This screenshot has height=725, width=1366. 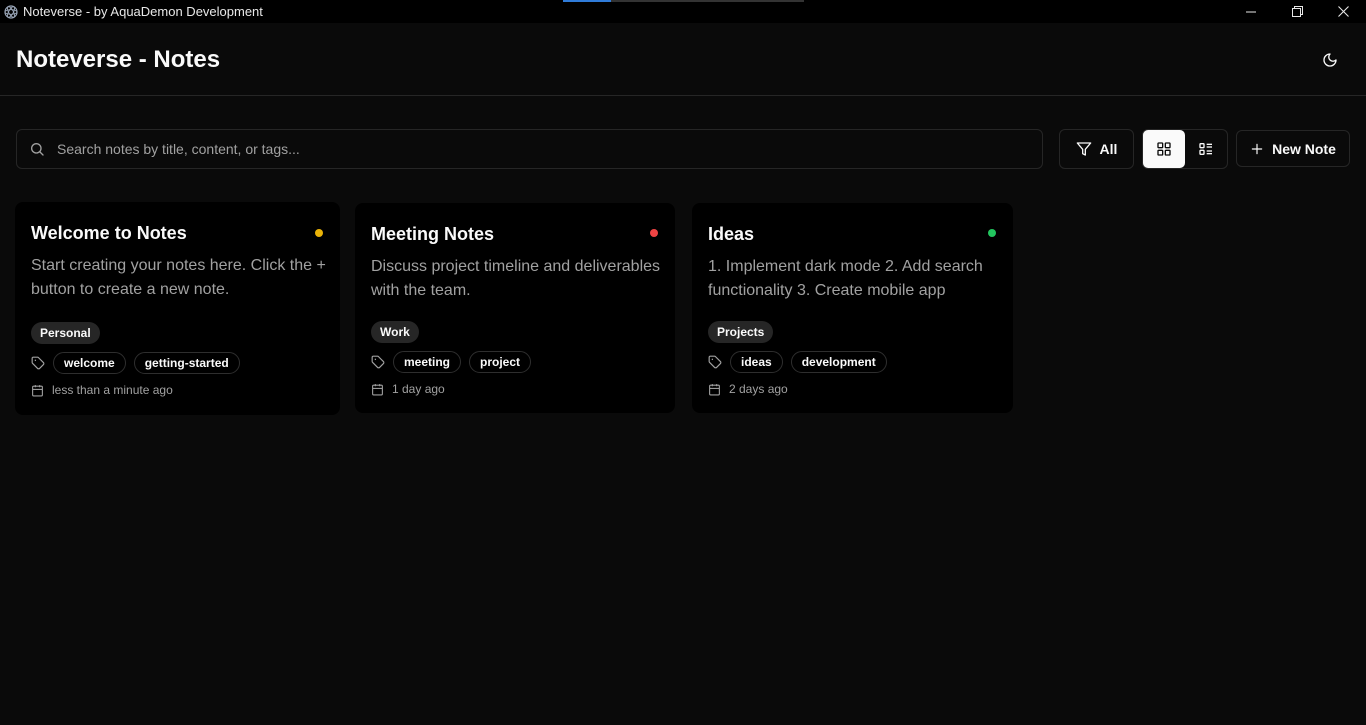 I want to click on note-category-badge: Projects, so click(x=741, y=332).